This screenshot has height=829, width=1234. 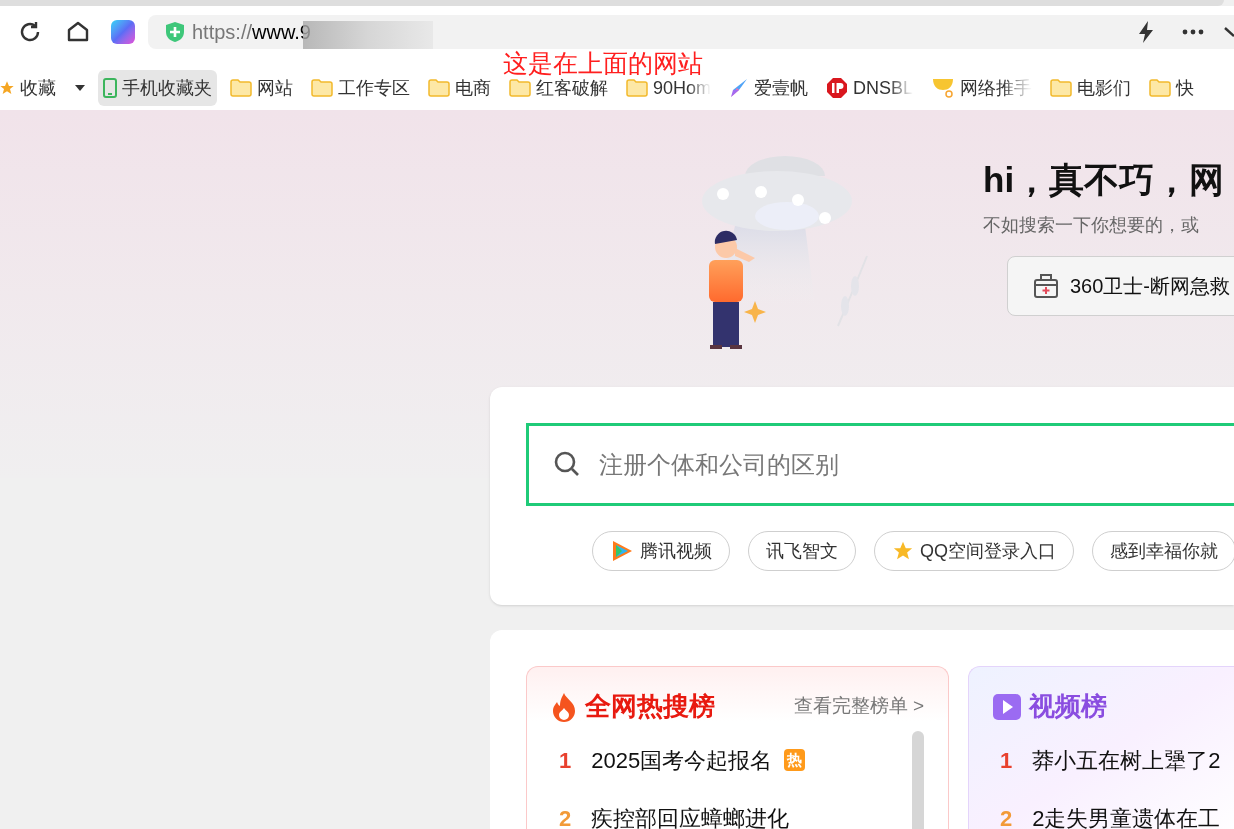 I want to click on kite-icon, so click(x=739, y=88).